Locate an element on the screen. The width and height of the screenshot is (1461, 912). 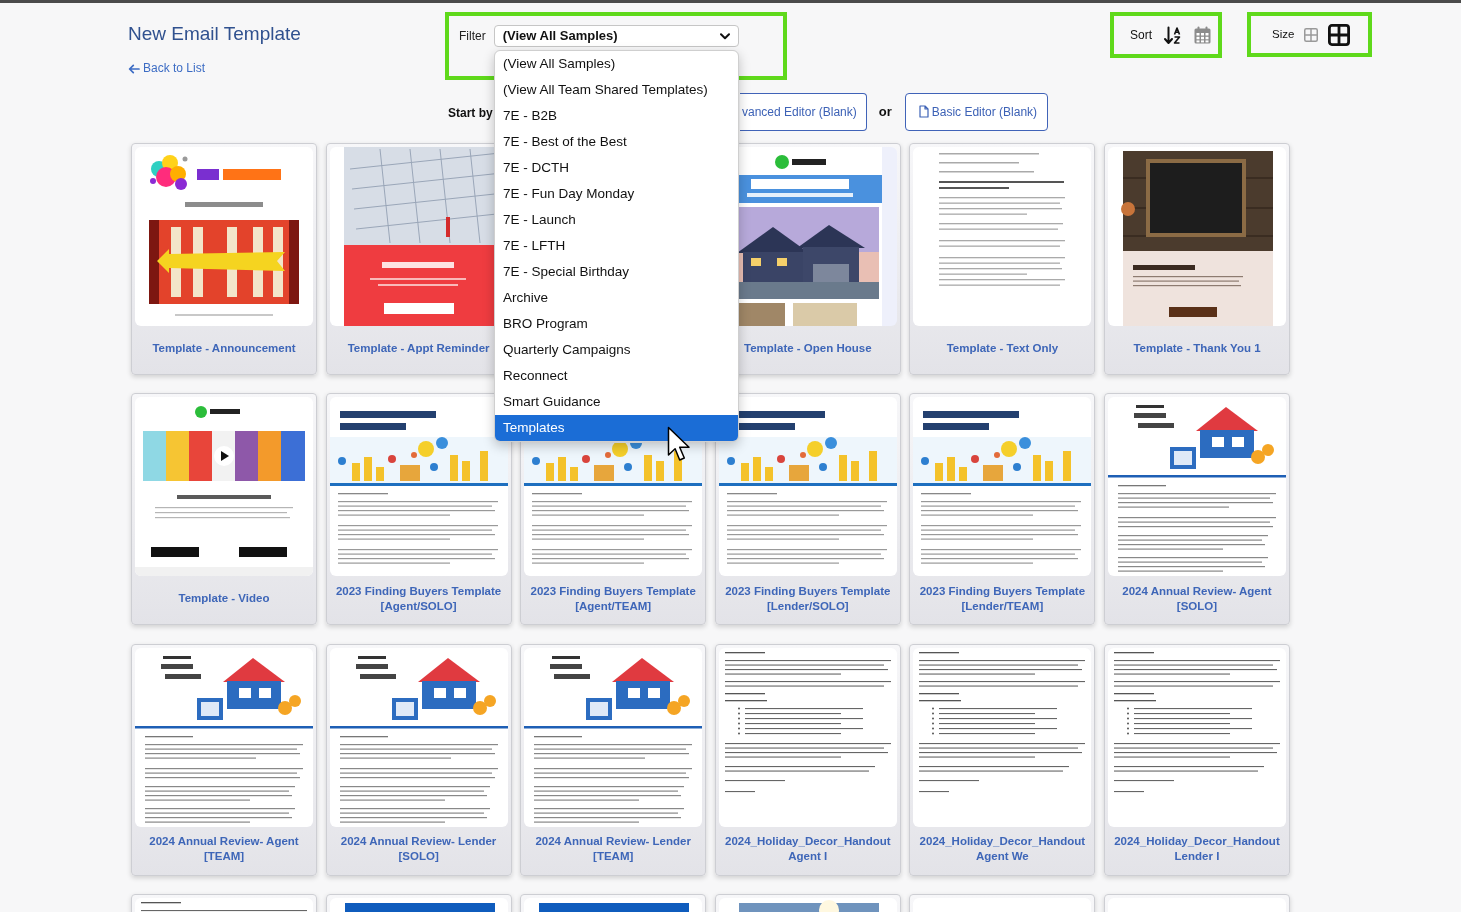
template-title: Template - Announcement is located at coordinates (224, 348).